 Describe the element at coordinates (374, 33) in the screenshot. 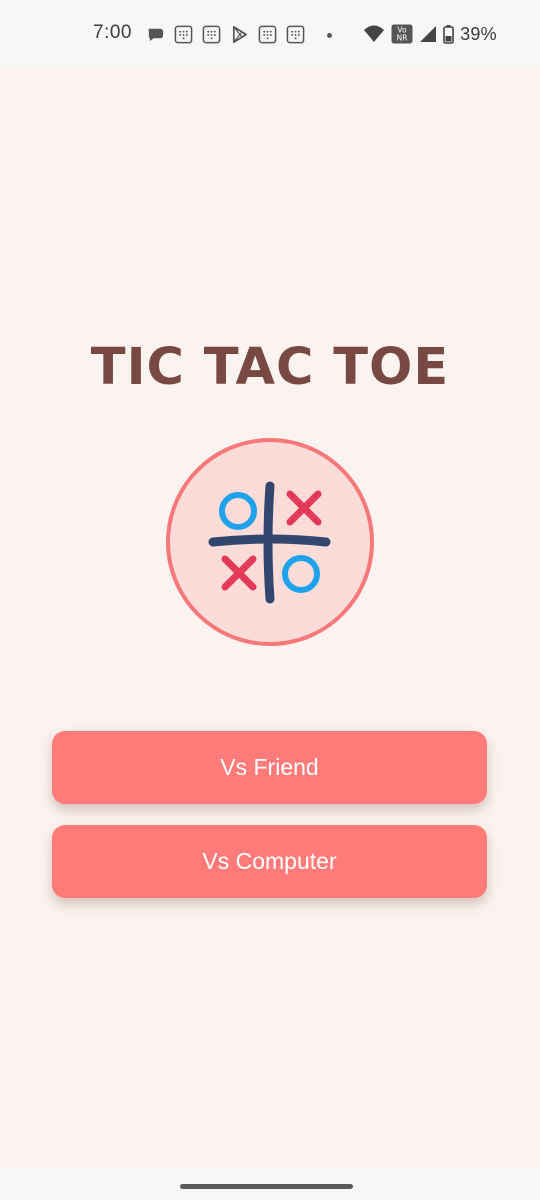

I see `wifi-icon` at that location.